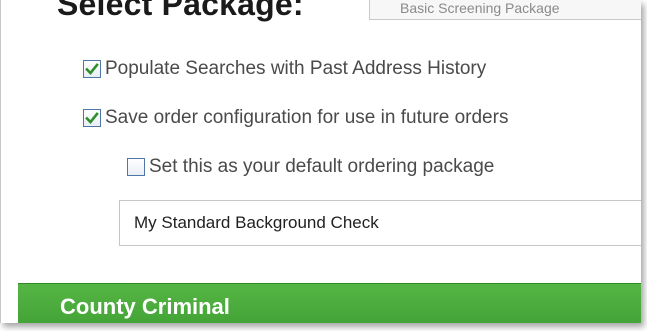 The height and width of the screenshot is (331, 647). What do you see at coordinates (380, 223) in the screenshot?
I see `configuration-name-input` at bounding box center [380, 223].